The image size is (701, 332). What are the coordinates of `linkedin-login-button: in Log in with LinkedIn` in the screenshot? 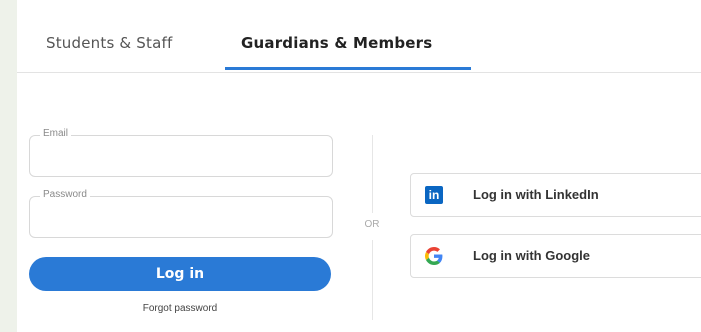 It's located at (555, 195).